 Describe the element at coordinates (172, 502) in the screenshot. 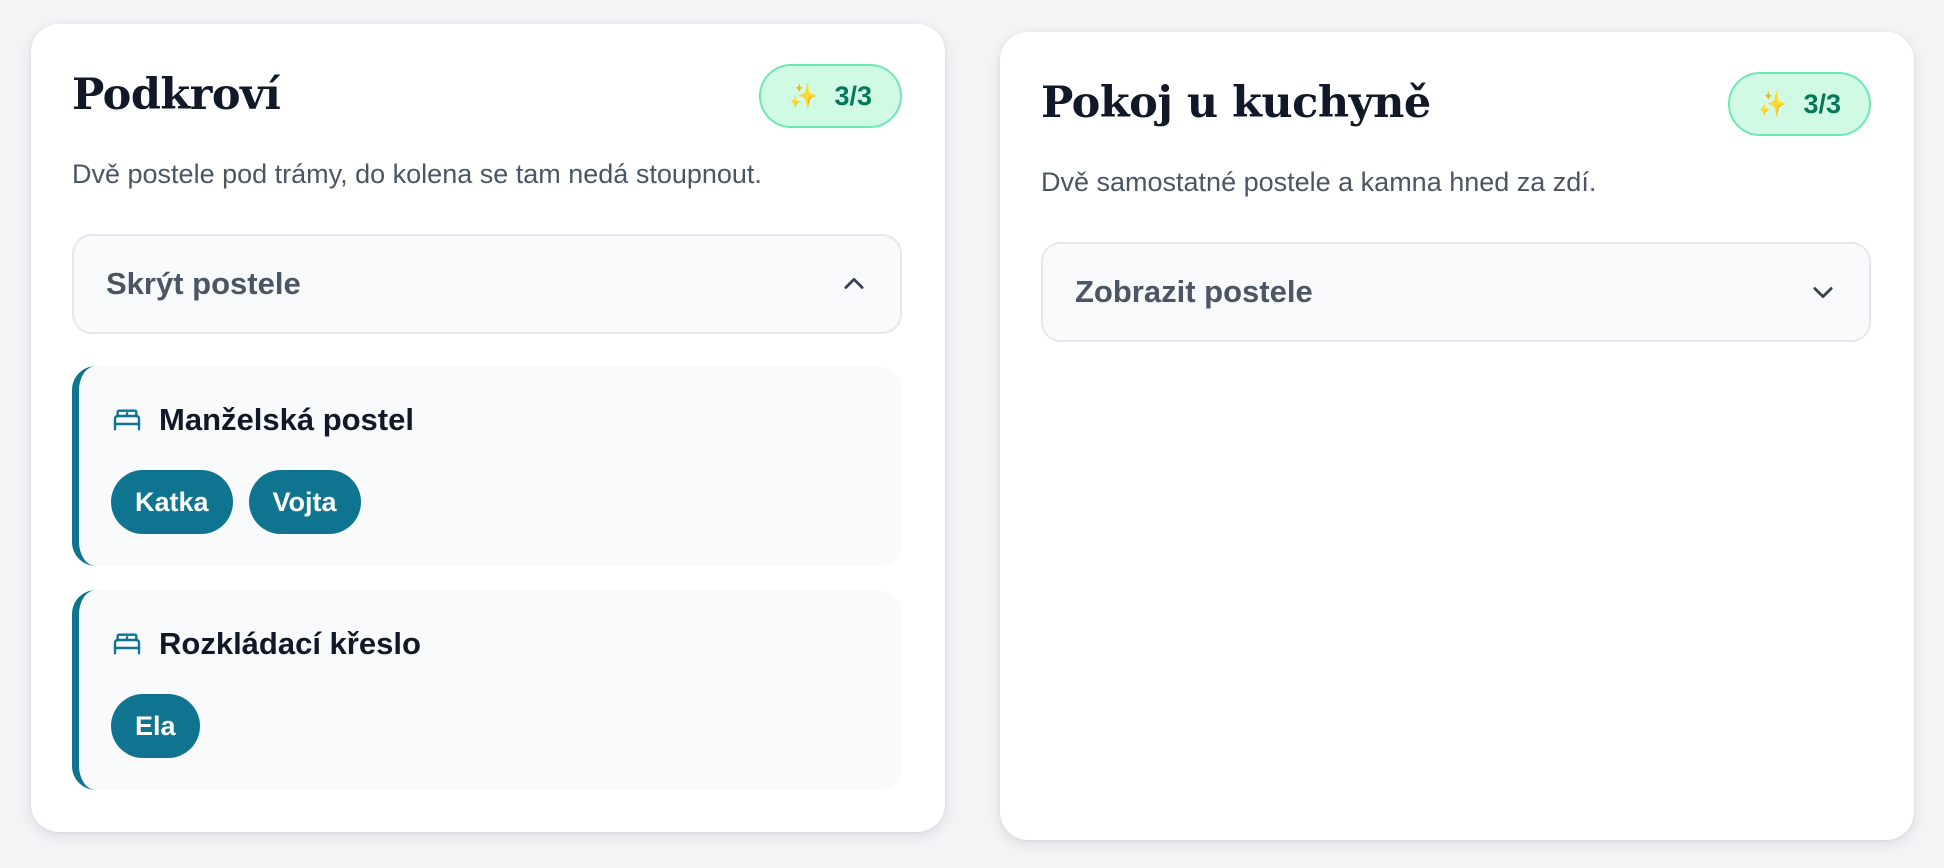

I see `occupant-chip: Katka` at that location.